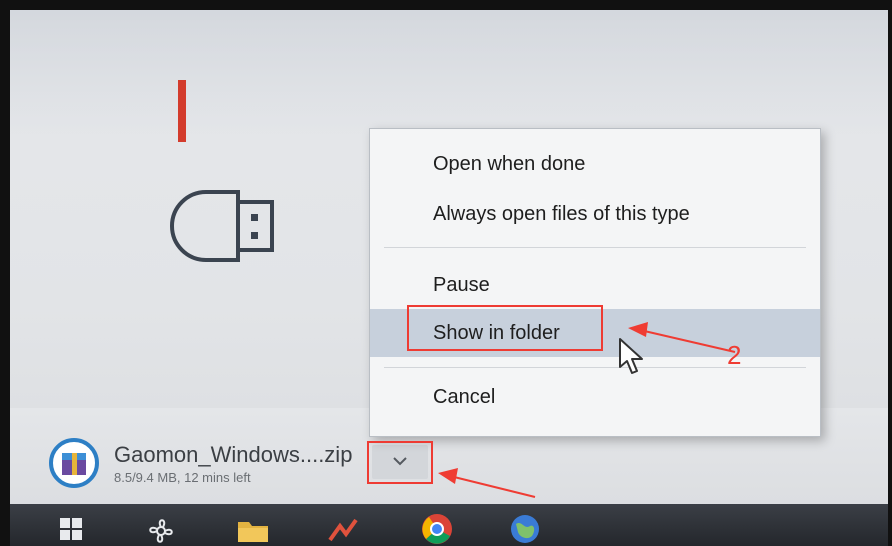 Image resolution: width=892 pixels, height=546 pixels. Describe the element at coordinates (71, 529) in the screenshot. I see `windows-start-icon` at that location.